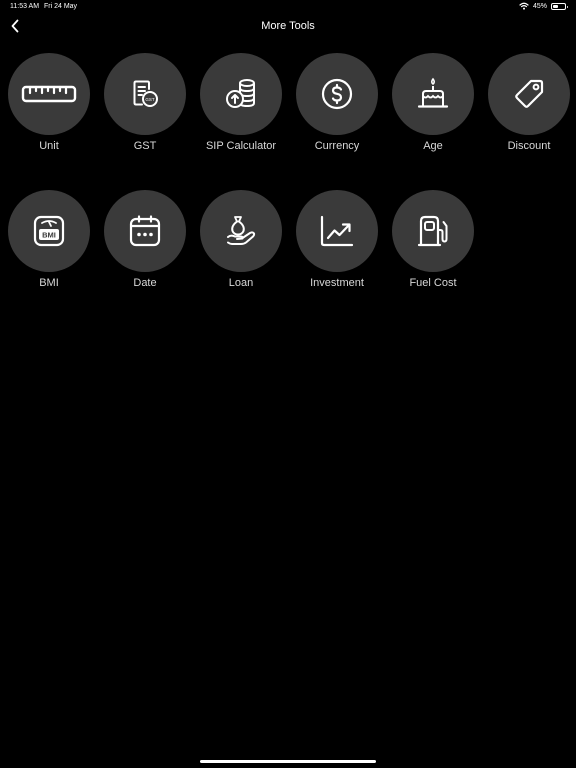 This screenshot has width=576, height=768. I want to click on coins-stack-icon, so click(240, 93).